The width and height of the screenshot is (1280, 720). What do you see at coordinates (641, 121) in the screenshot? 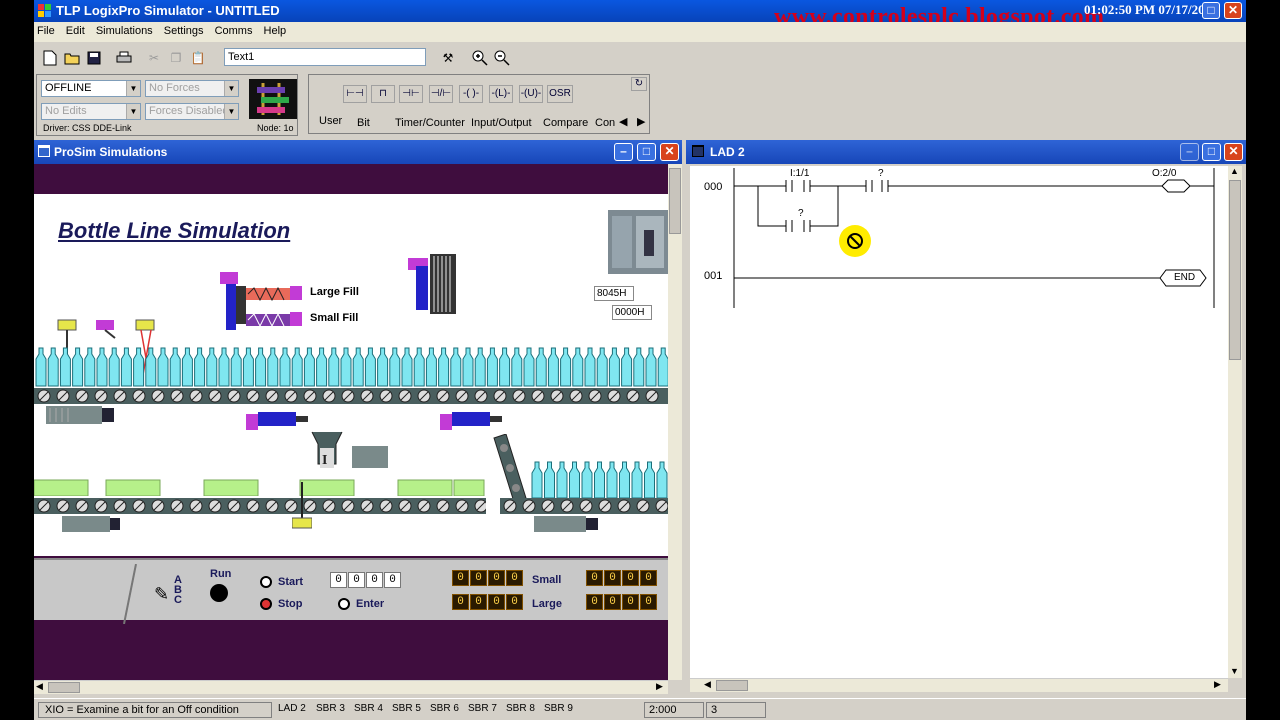
I see `palette-scroll-right-icon: ▶` at bounding box center [641, 121].